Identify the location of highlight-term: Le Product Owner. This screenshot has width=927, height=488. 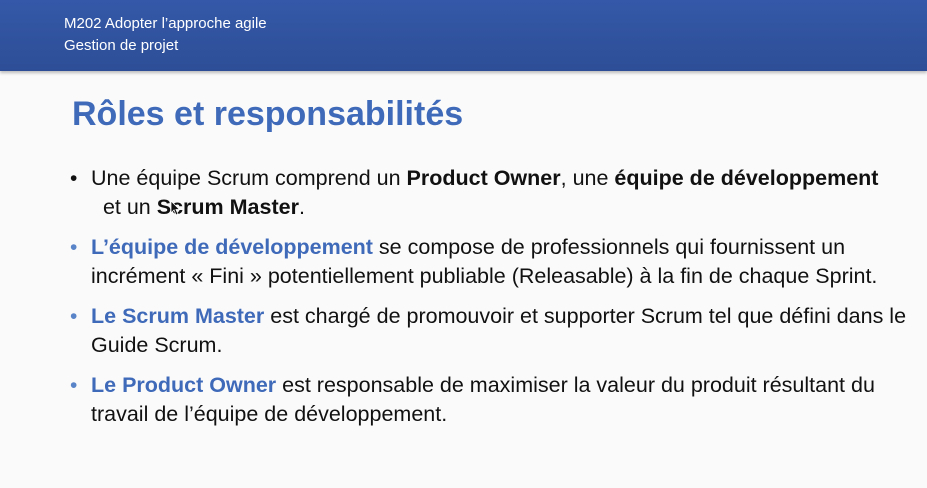
(184, 385).